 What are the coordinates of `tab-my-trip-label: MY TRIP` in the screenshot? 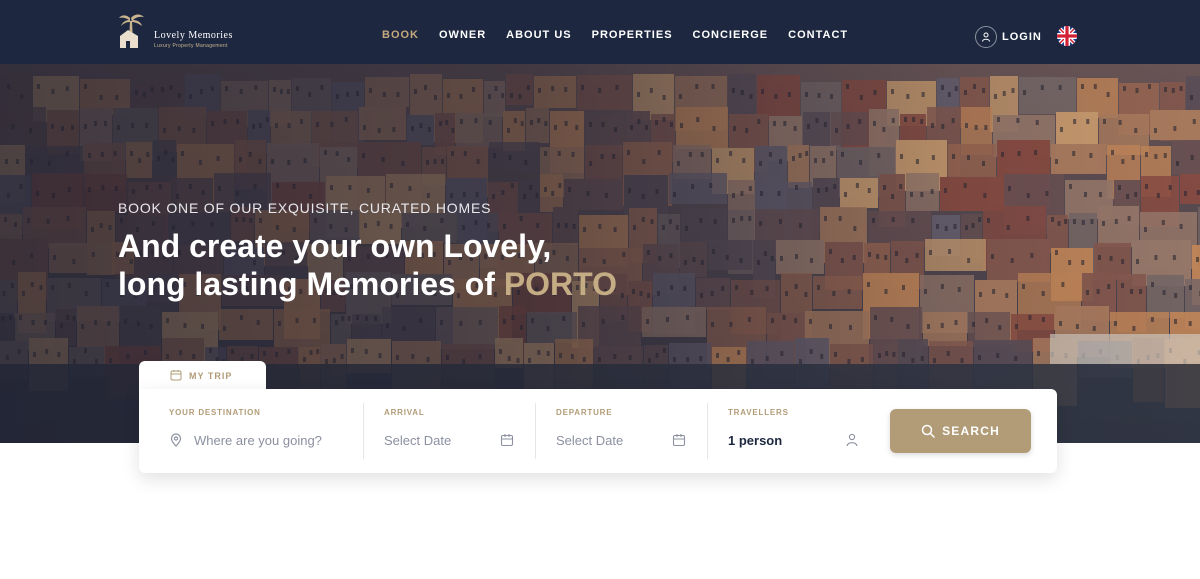 It's located at (211, 376).